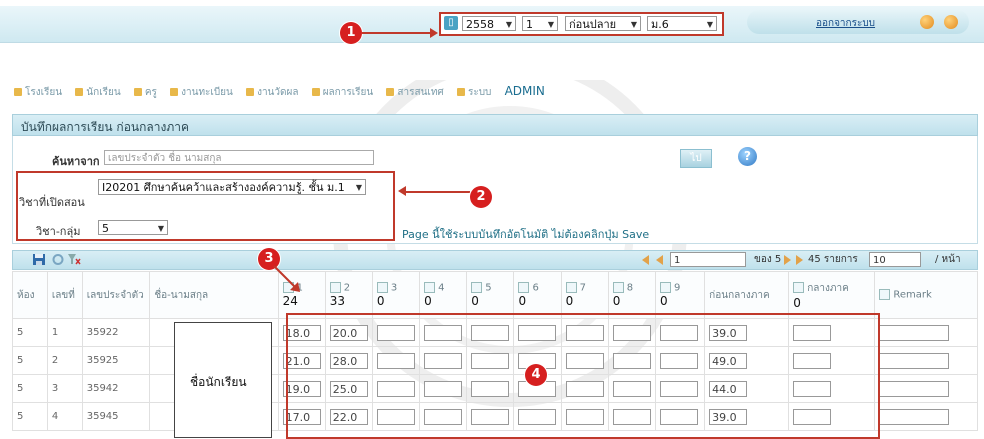 The width and height of the screenshot is (984, 439). I want to click on search-input: เลขประจำตัว ชื่อ นามสกุล, so click(239, 157).